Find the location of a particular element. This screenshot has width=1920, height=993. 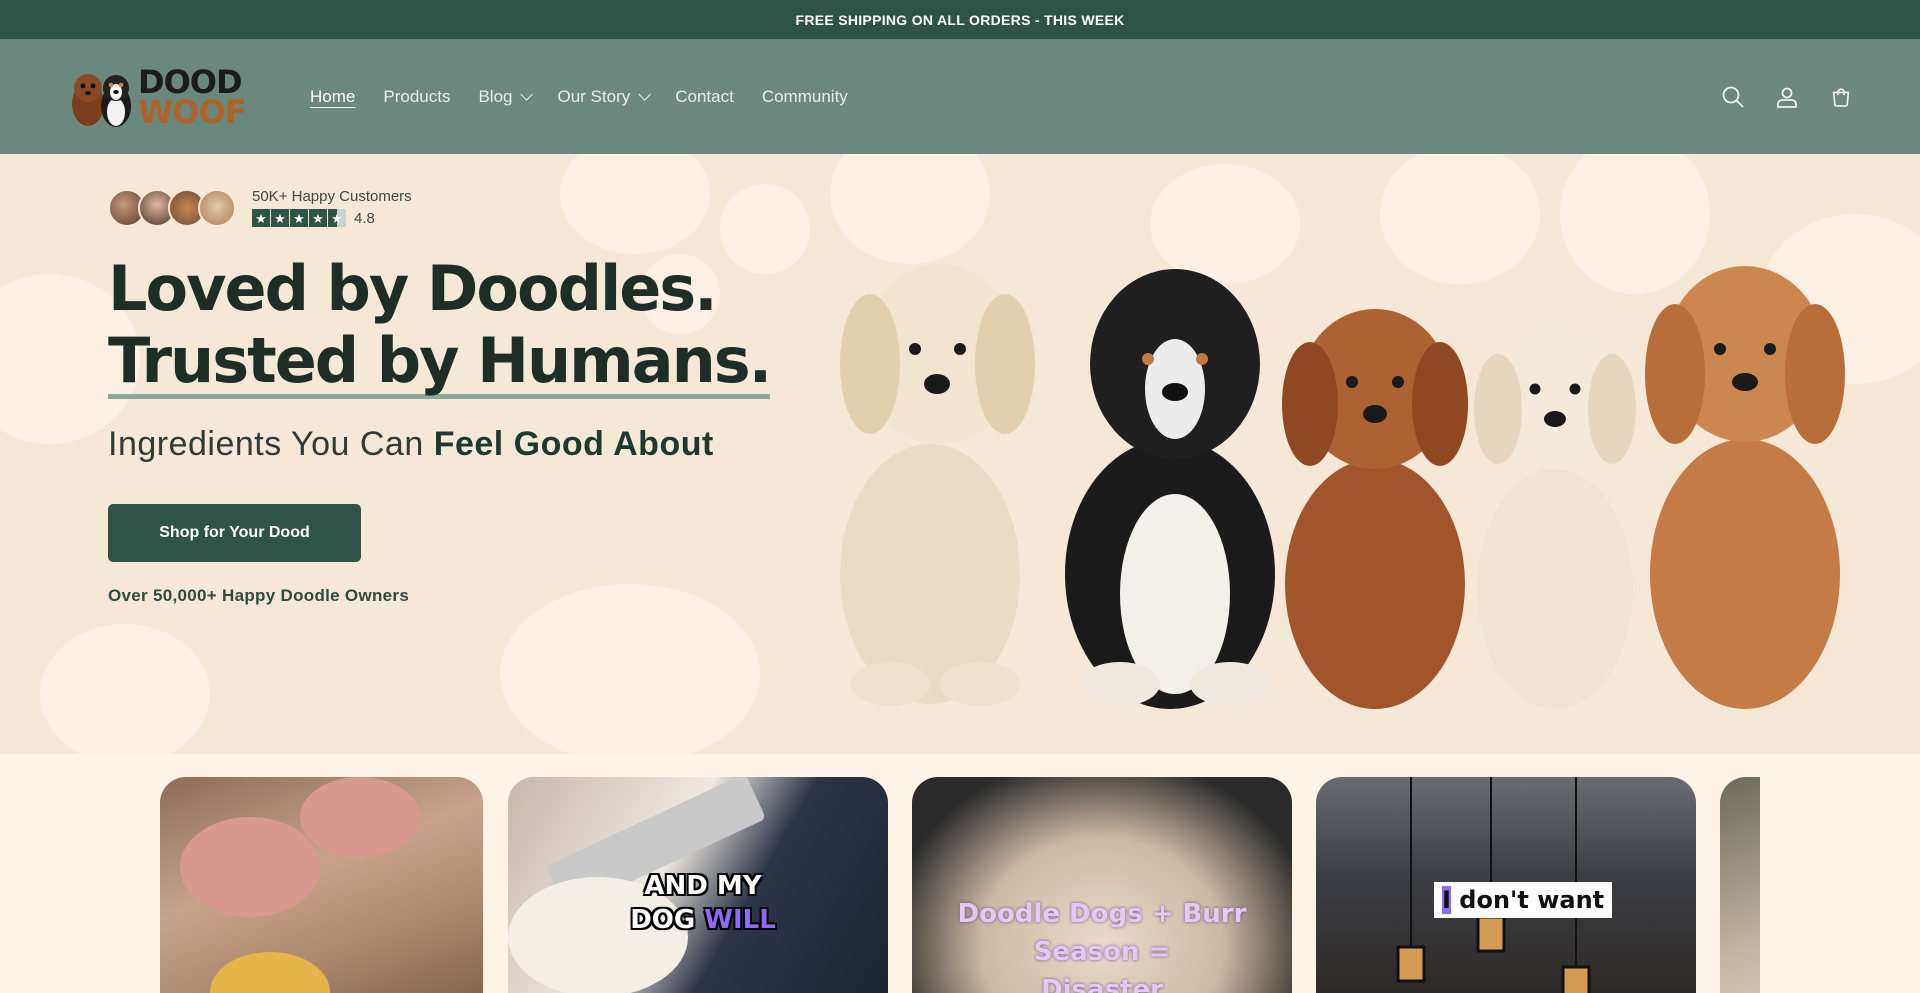

nav-home: Home is located at coordinates (332, 97).